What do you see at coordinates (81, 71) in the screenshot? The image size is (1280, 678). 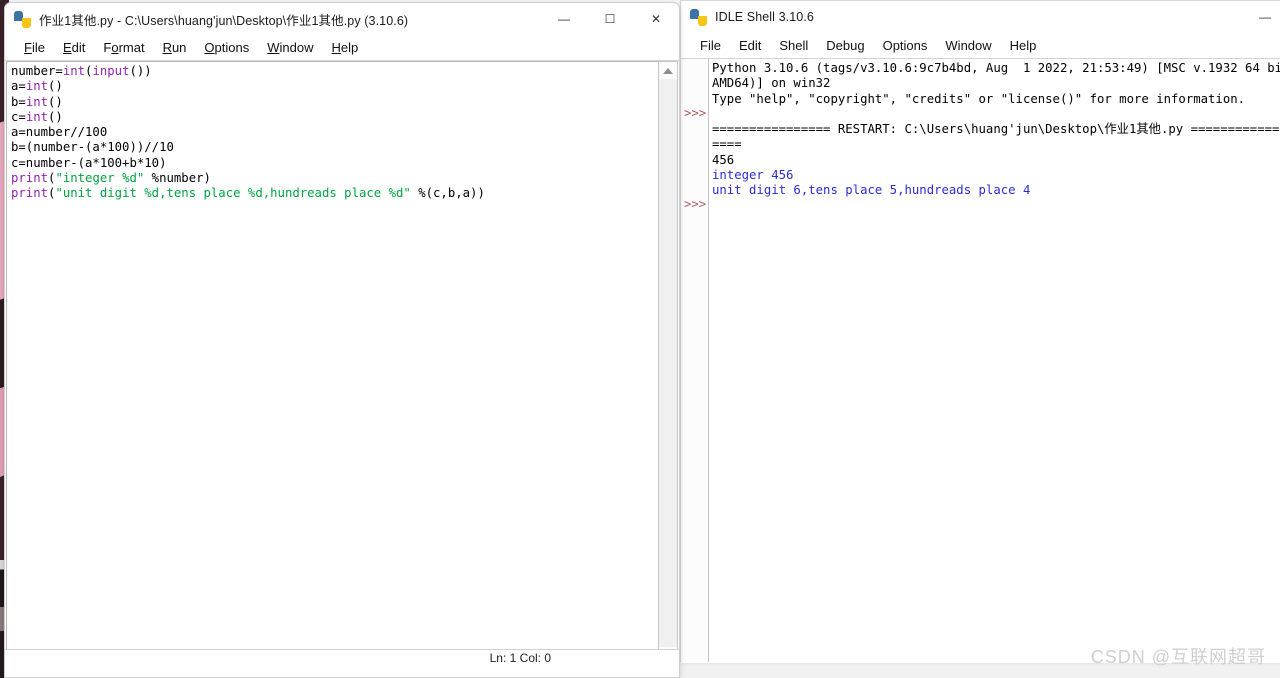 I see `code-line: number=int(input())` at bounding box center [81, 71].